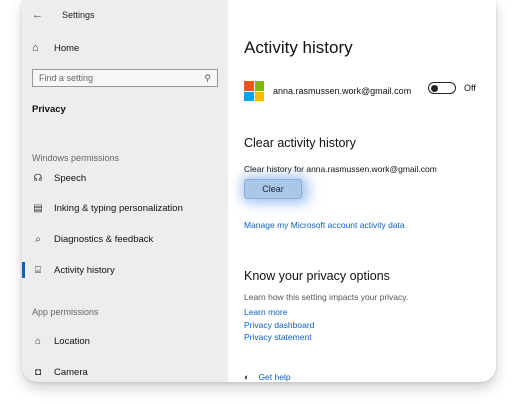 This screenshot has height=404, width=519. Describe the element at coordinates (265, 312) in the screenshot. I see `learn-more-link: Learn more` at that location.